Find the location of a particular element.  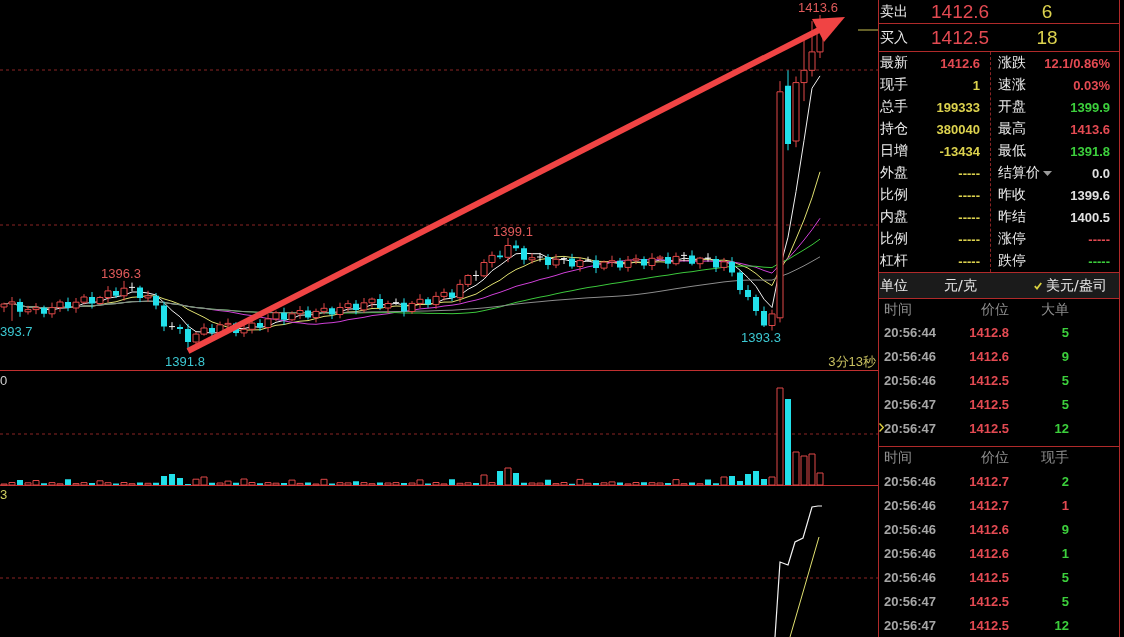

trade-time: 20:56:44 is located at coordinates (911, 332).